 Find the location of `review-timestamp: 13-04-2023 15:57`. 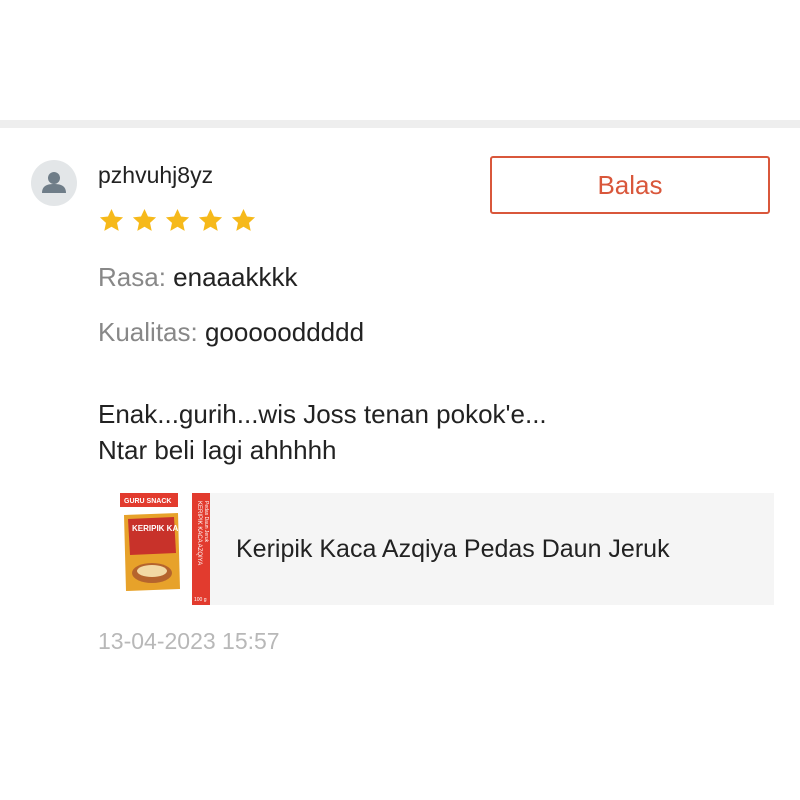

review-timestamp: 13-04-2023 15:57 is located at coordinates (189, 641).